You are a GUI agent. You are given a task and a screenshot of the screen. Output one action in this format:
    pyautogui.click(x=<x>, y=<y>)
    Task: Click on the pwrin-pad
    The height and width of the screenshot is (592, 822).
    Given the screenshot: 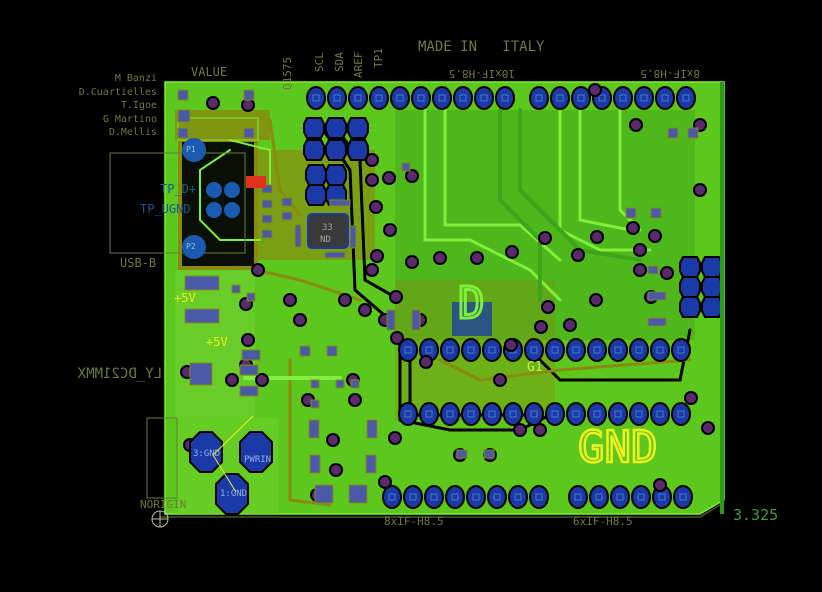 What is the action you would take?
    pyautogui.click(x=256, y=452)
    